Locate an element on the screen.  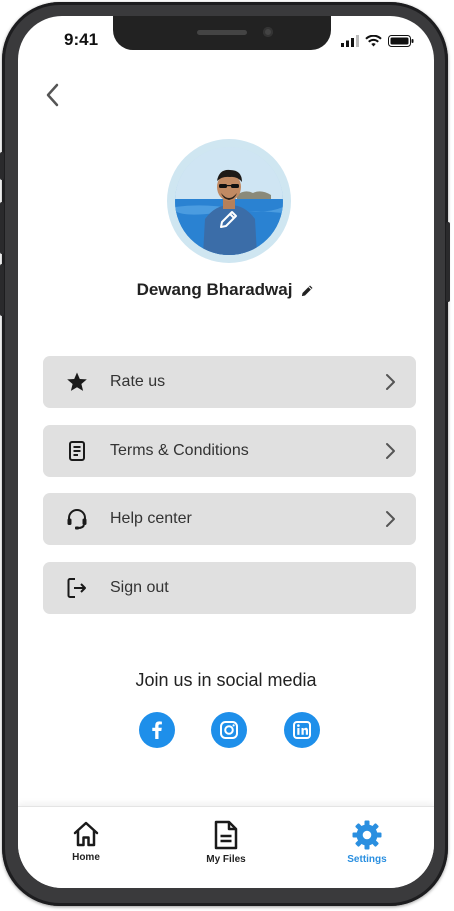
headset-icon is located at coordinates (77, 519).